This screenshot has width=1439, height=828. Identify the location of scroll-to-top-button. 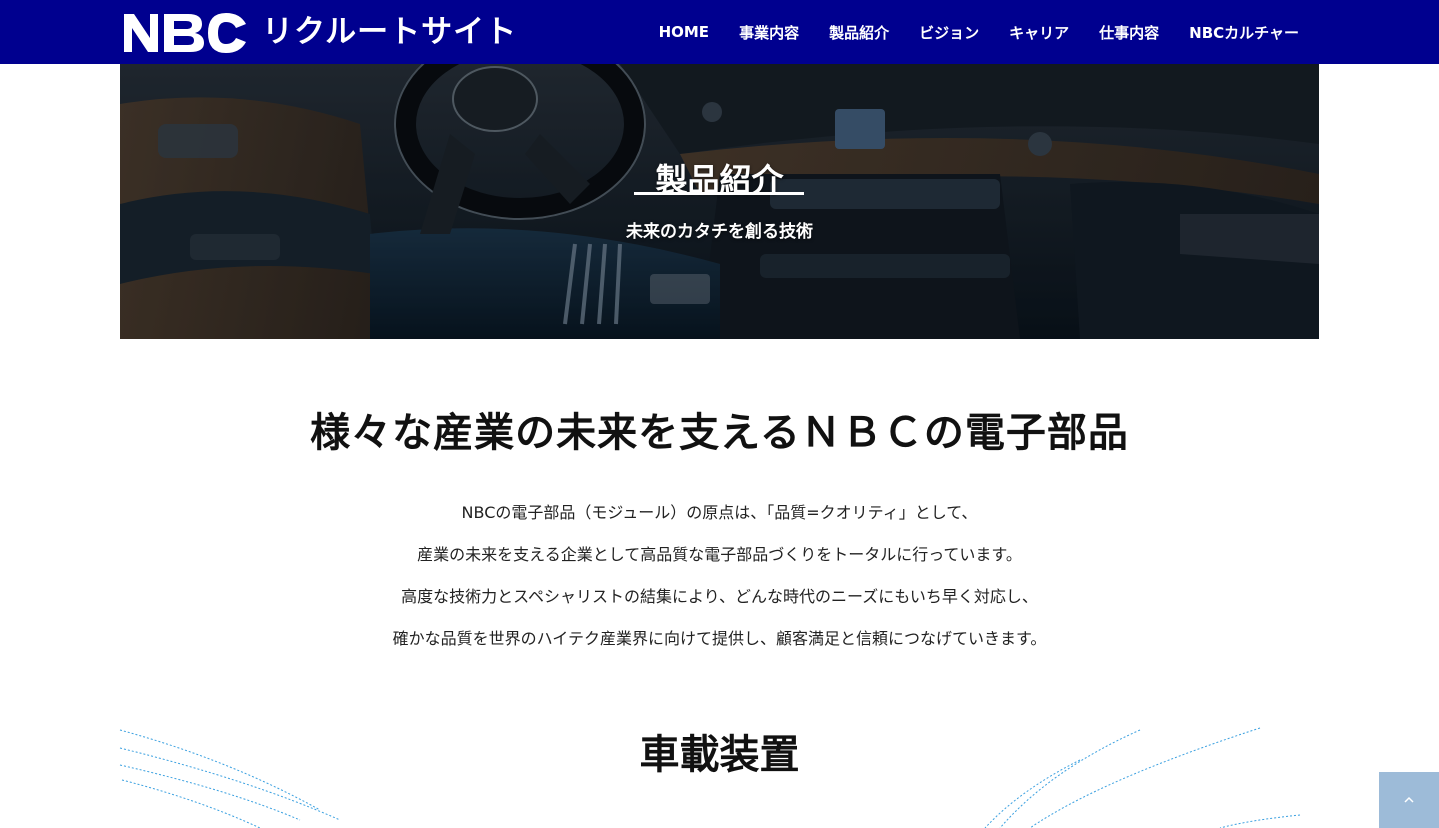
(1409, 800).